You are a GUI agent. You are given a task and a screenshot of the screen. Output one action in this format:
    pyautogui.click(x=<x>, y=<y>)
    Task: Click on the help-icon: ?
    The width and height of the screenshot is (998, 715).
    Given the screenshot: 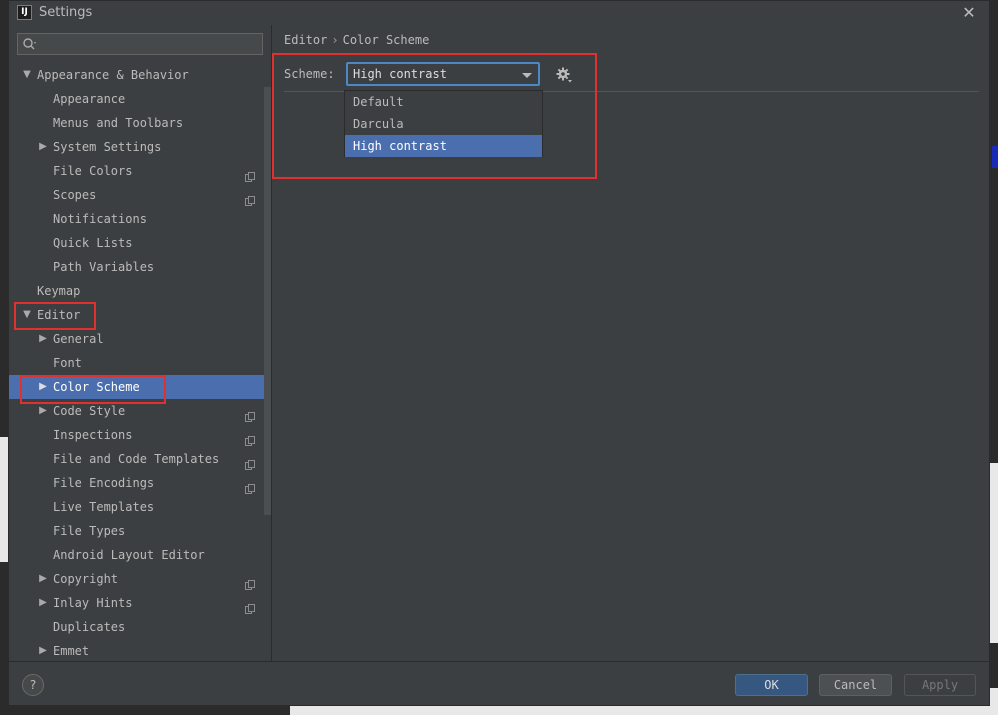 What is the action you would take?
    pyautogui.click(x=33, y=685)
    